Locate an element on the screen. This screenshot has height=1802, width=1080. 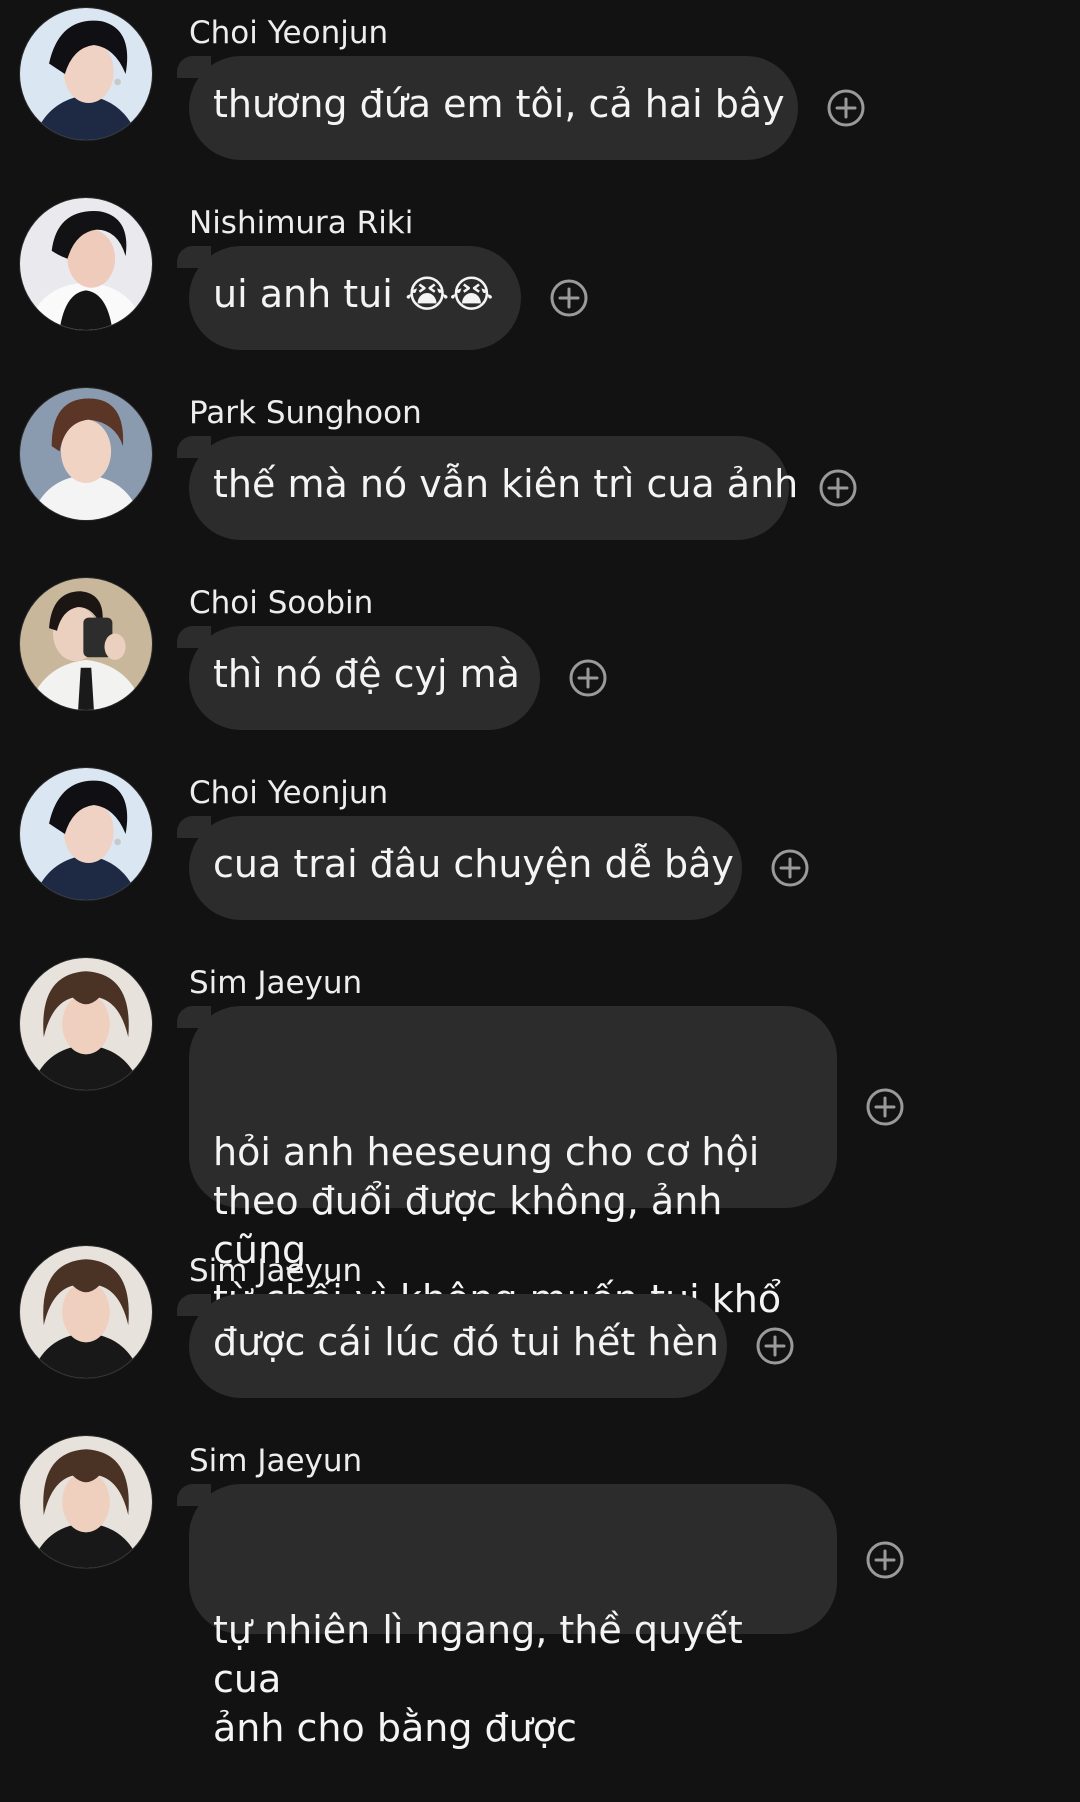
sender-name: Park Sunghoon is located at coordinates (305, 413).